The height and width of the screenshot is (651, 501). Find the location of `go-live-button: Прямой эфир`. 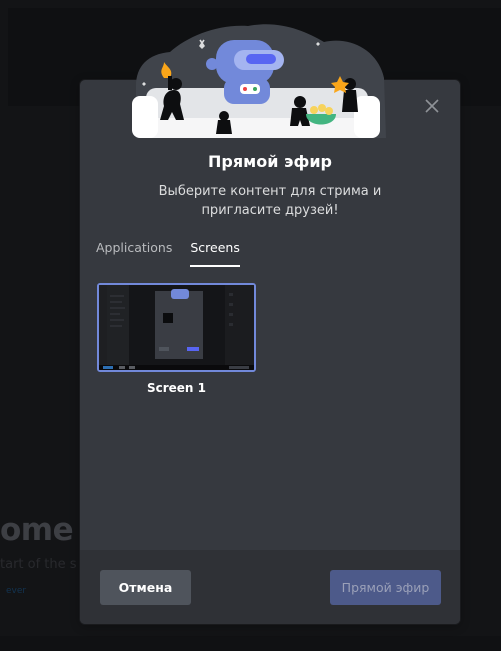

go-live-button: Прямой эфир is located at coordinates (385, 587).